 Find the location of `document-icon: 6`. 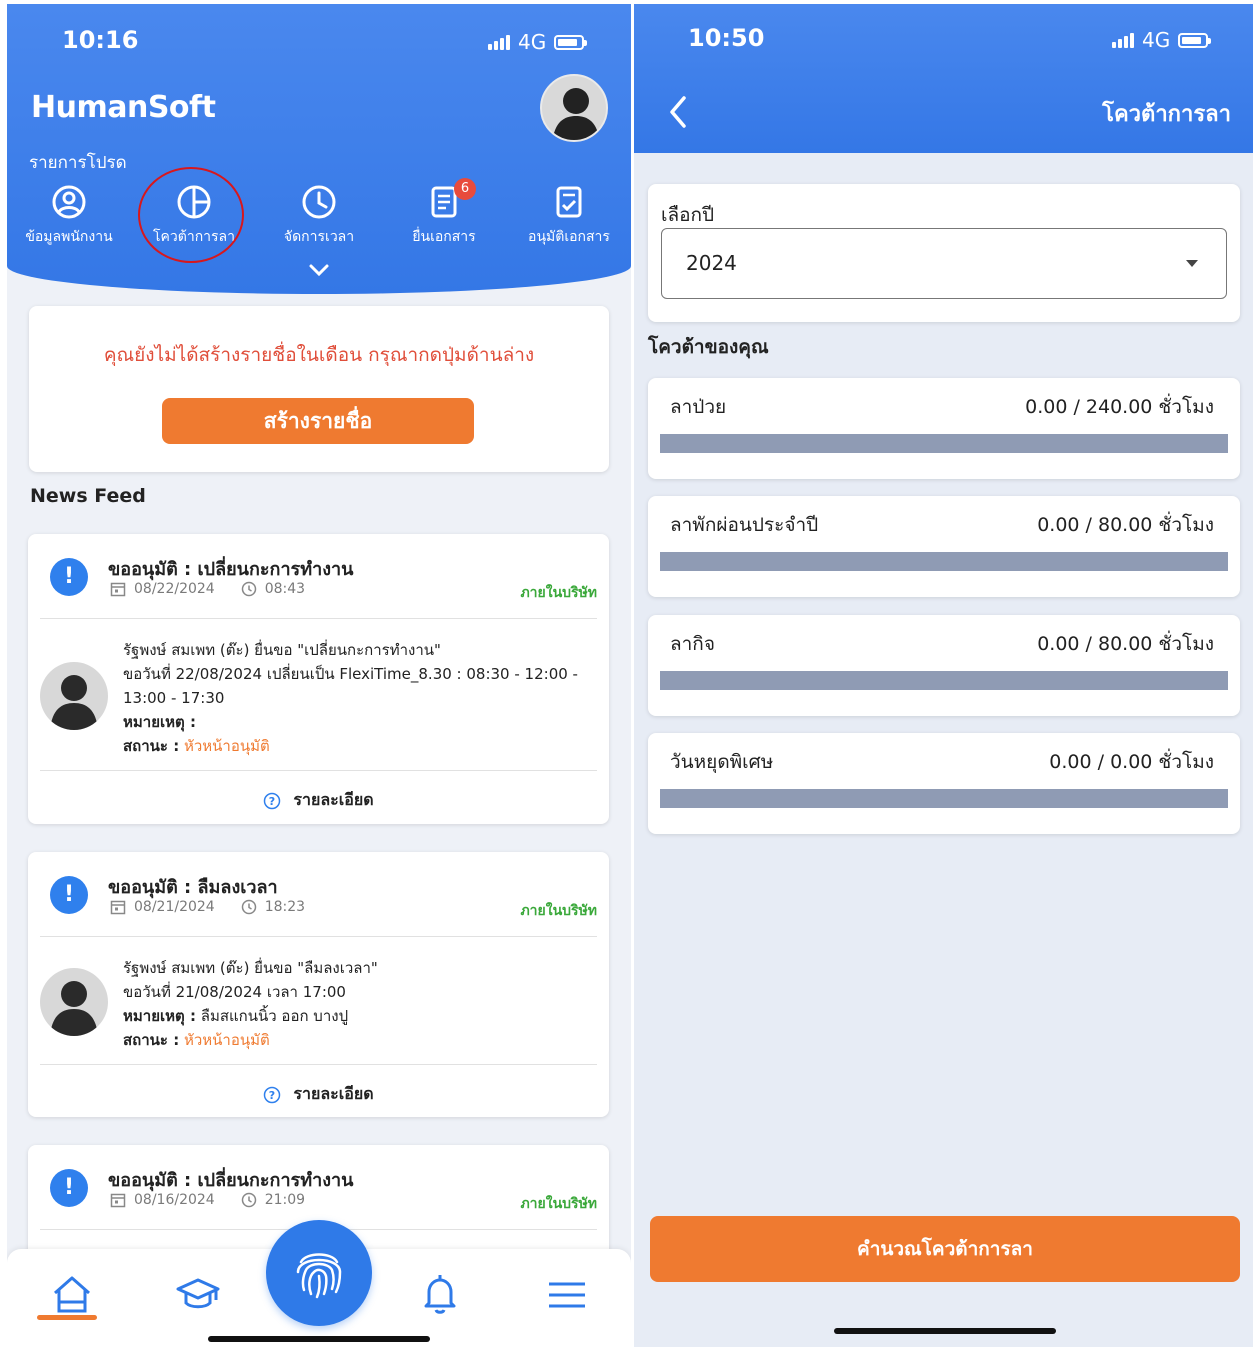

document-icon: 6 is located at coordinates (450, 200).